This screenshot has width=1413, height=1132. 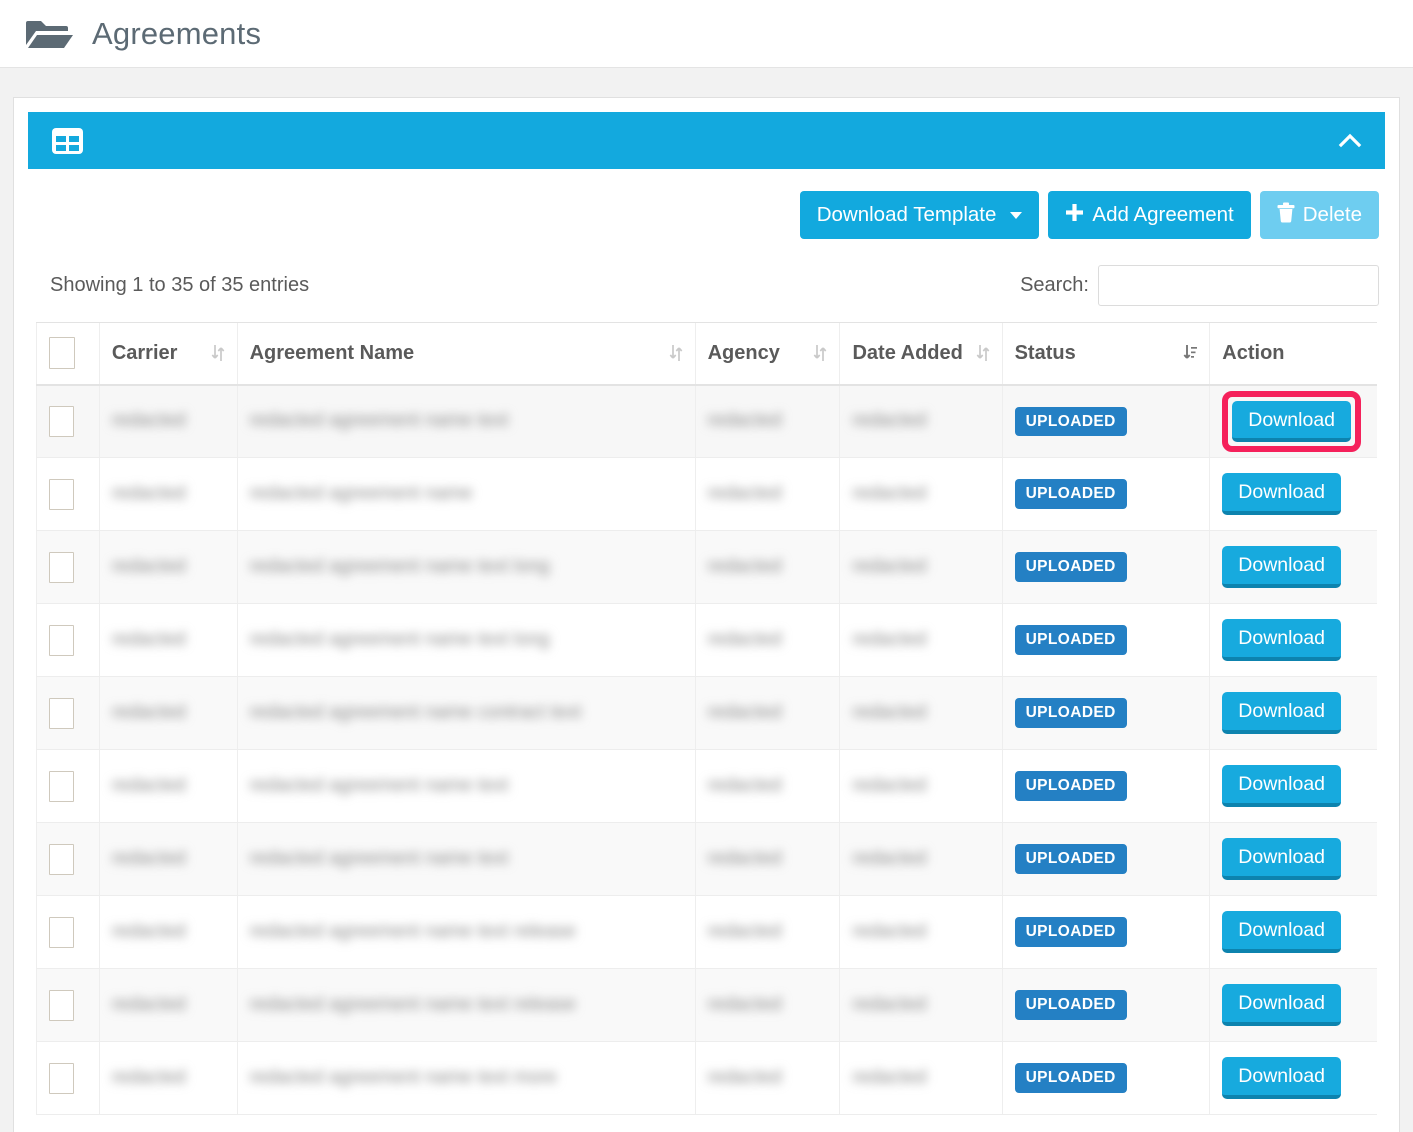 What do you see at coordinates (1149, 215) in the screenshot?
I see `add-agreement-button: Add Agreement` at bounding box center [1149, 215].